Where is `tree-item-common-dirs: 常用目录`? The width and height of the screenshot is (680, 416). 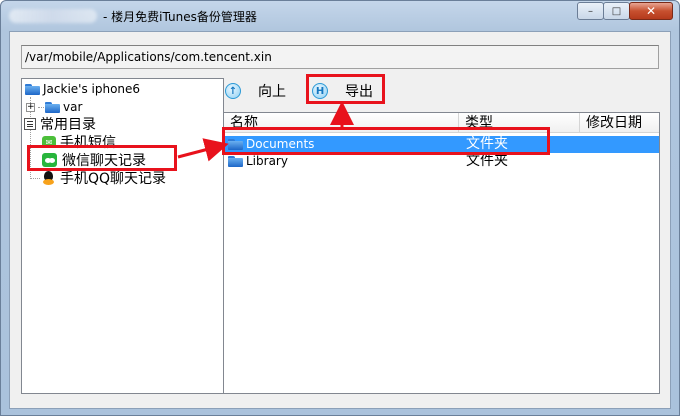 tree-item-common-dirs: 常用目录 is located at coordinates (60, 124).